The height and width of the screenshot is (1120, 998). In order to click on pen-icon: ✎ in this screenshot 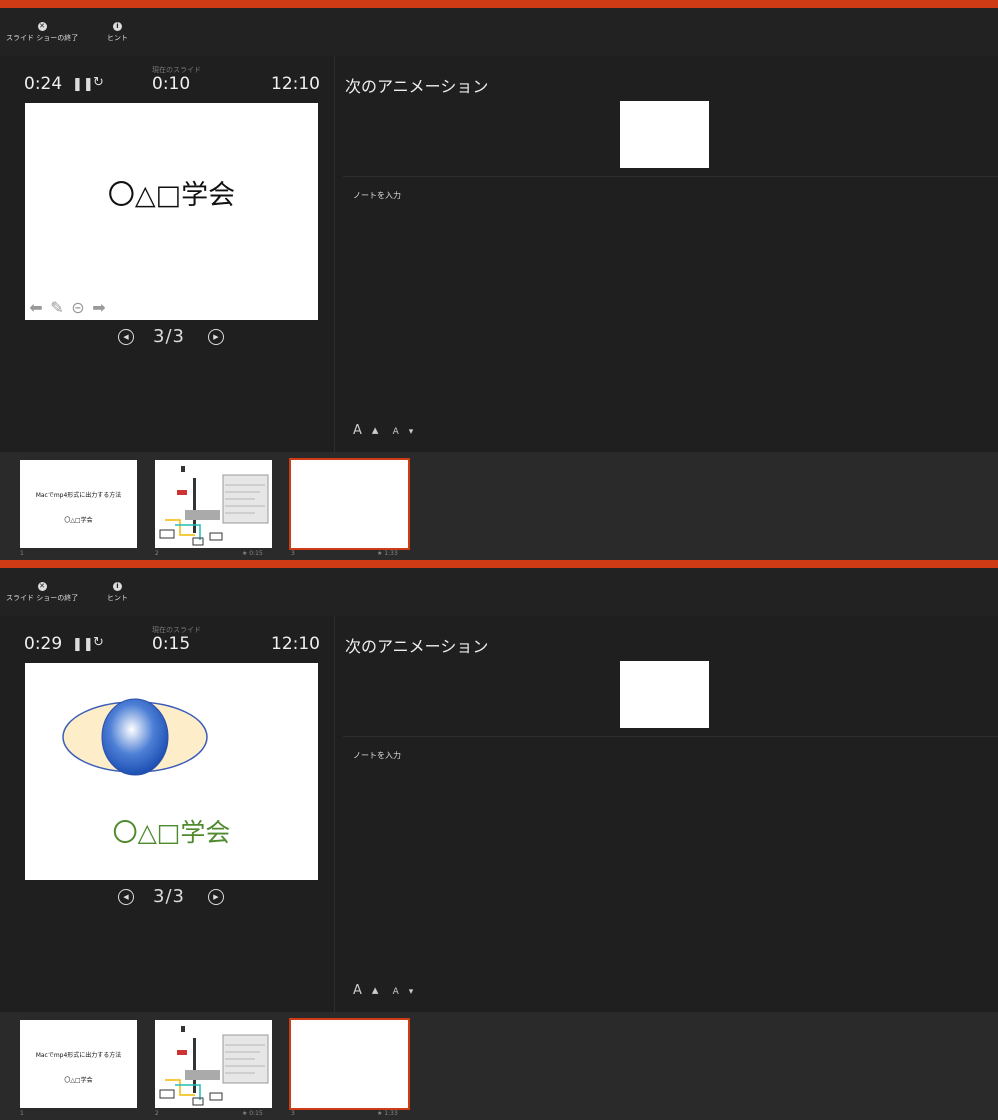, I will do `click(57, 308)`.